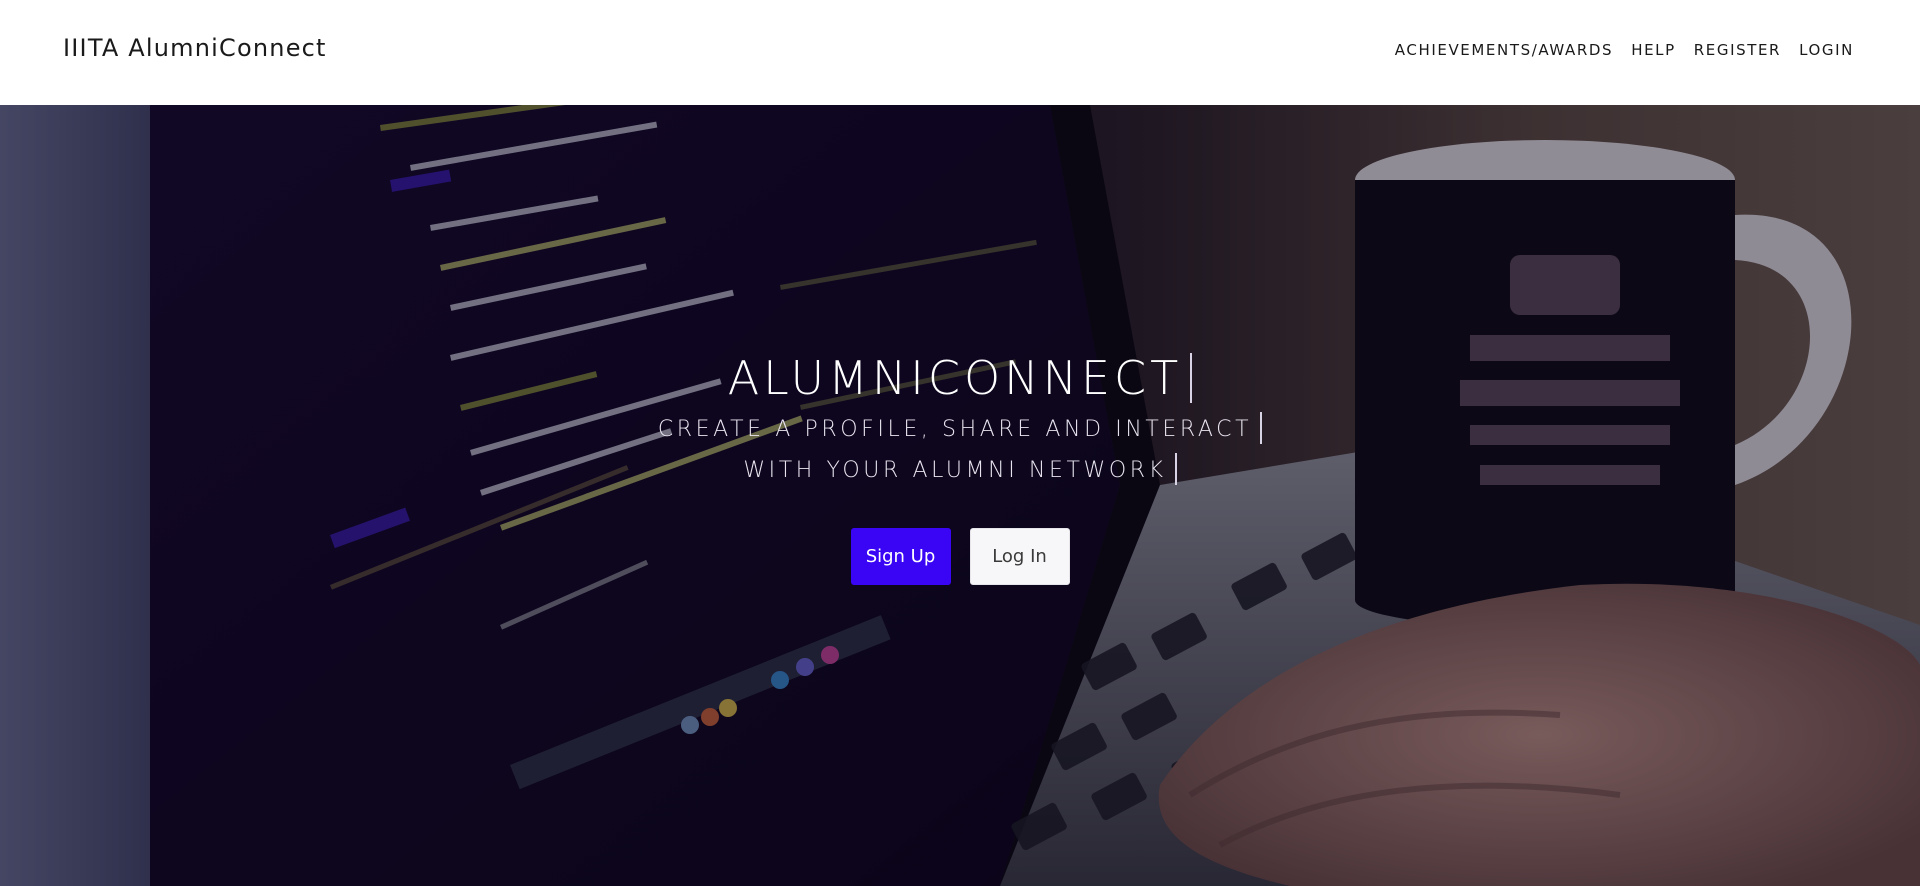 The image size is (1920, 886). I want to click on hero-subtitle-line2: WITH YOUR ALUMNI NETWORK, so click(960, 469).